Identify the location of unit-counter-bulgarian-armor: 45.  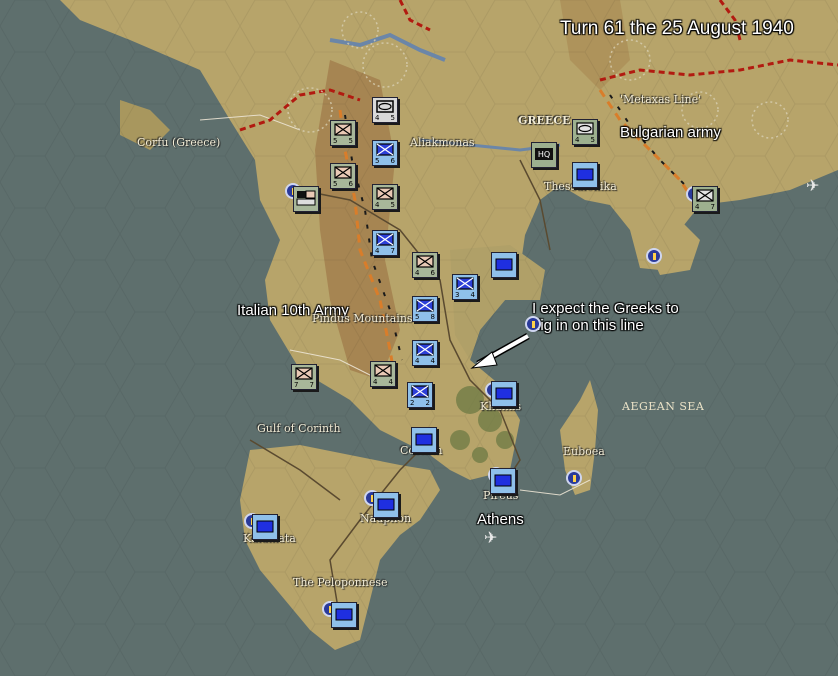
(585, 132).